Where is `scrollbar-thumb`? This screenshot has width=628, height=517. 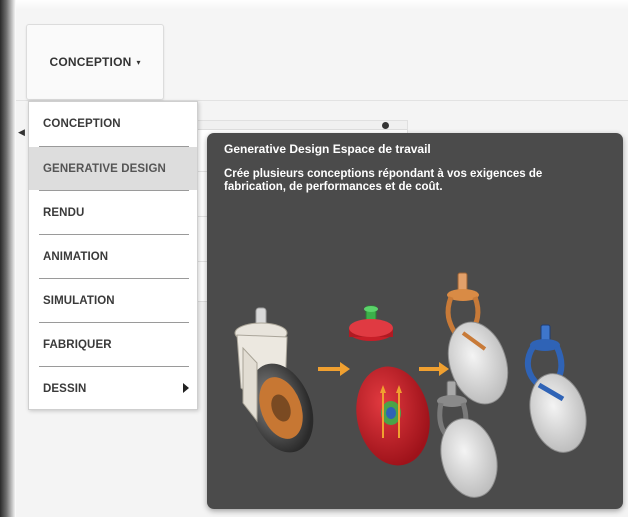
scrollbar-thumb is located at coordinates (385, 125).